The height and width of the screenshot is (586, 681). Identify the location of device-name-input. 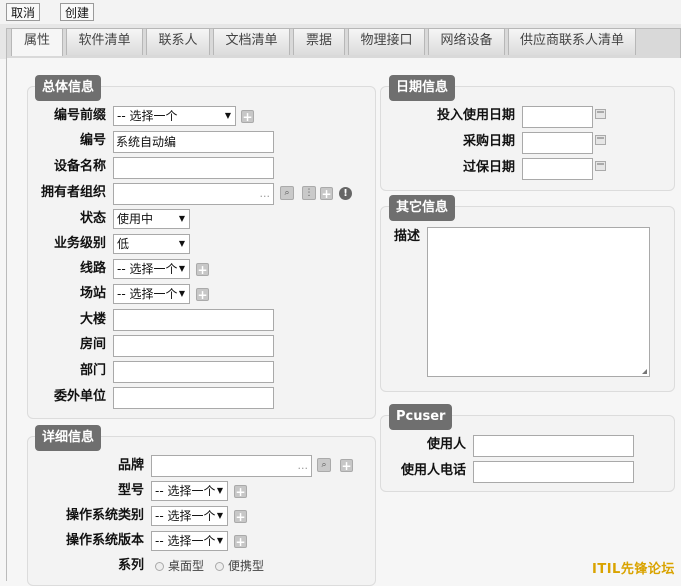
(193, 168).